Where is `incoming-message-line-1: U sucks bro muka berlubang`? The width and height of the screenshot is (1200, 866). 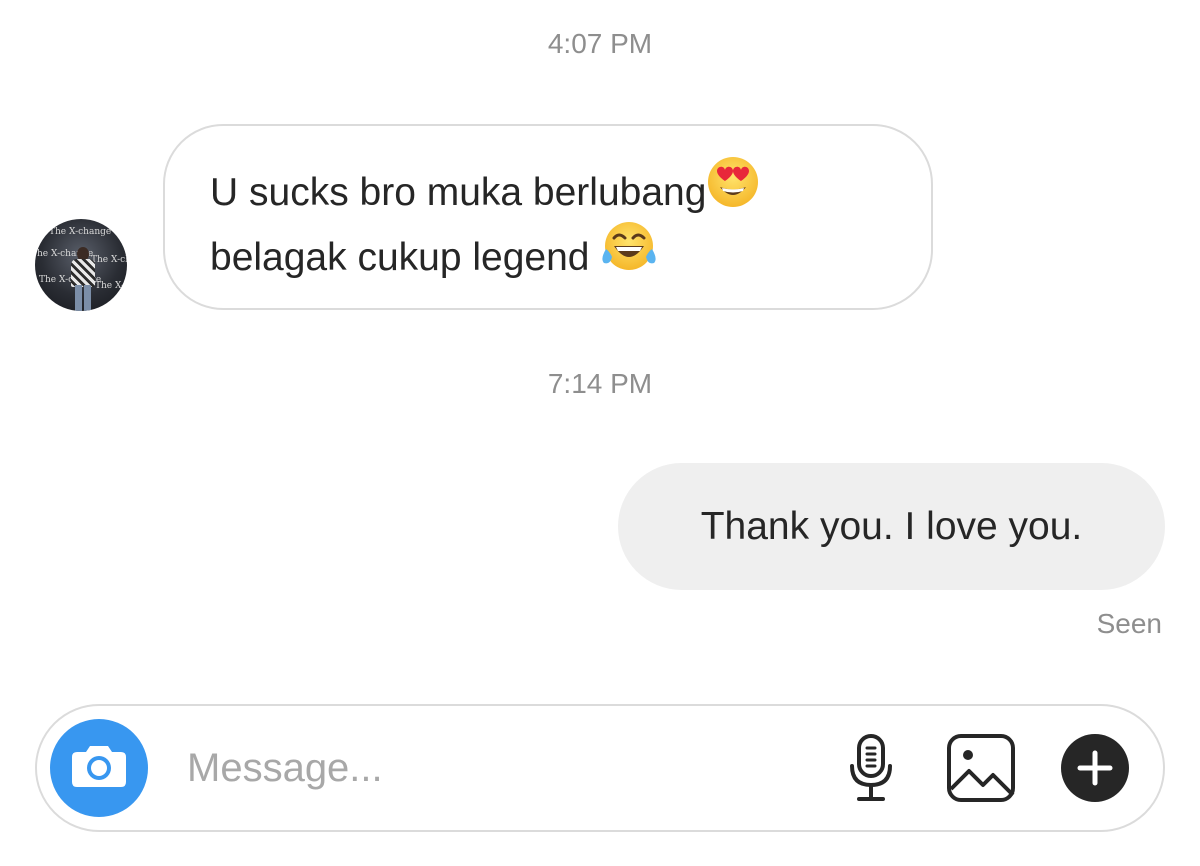
incoming-message-line-1: U sucks bro muka berlubang is located at coordinates (570, 191).